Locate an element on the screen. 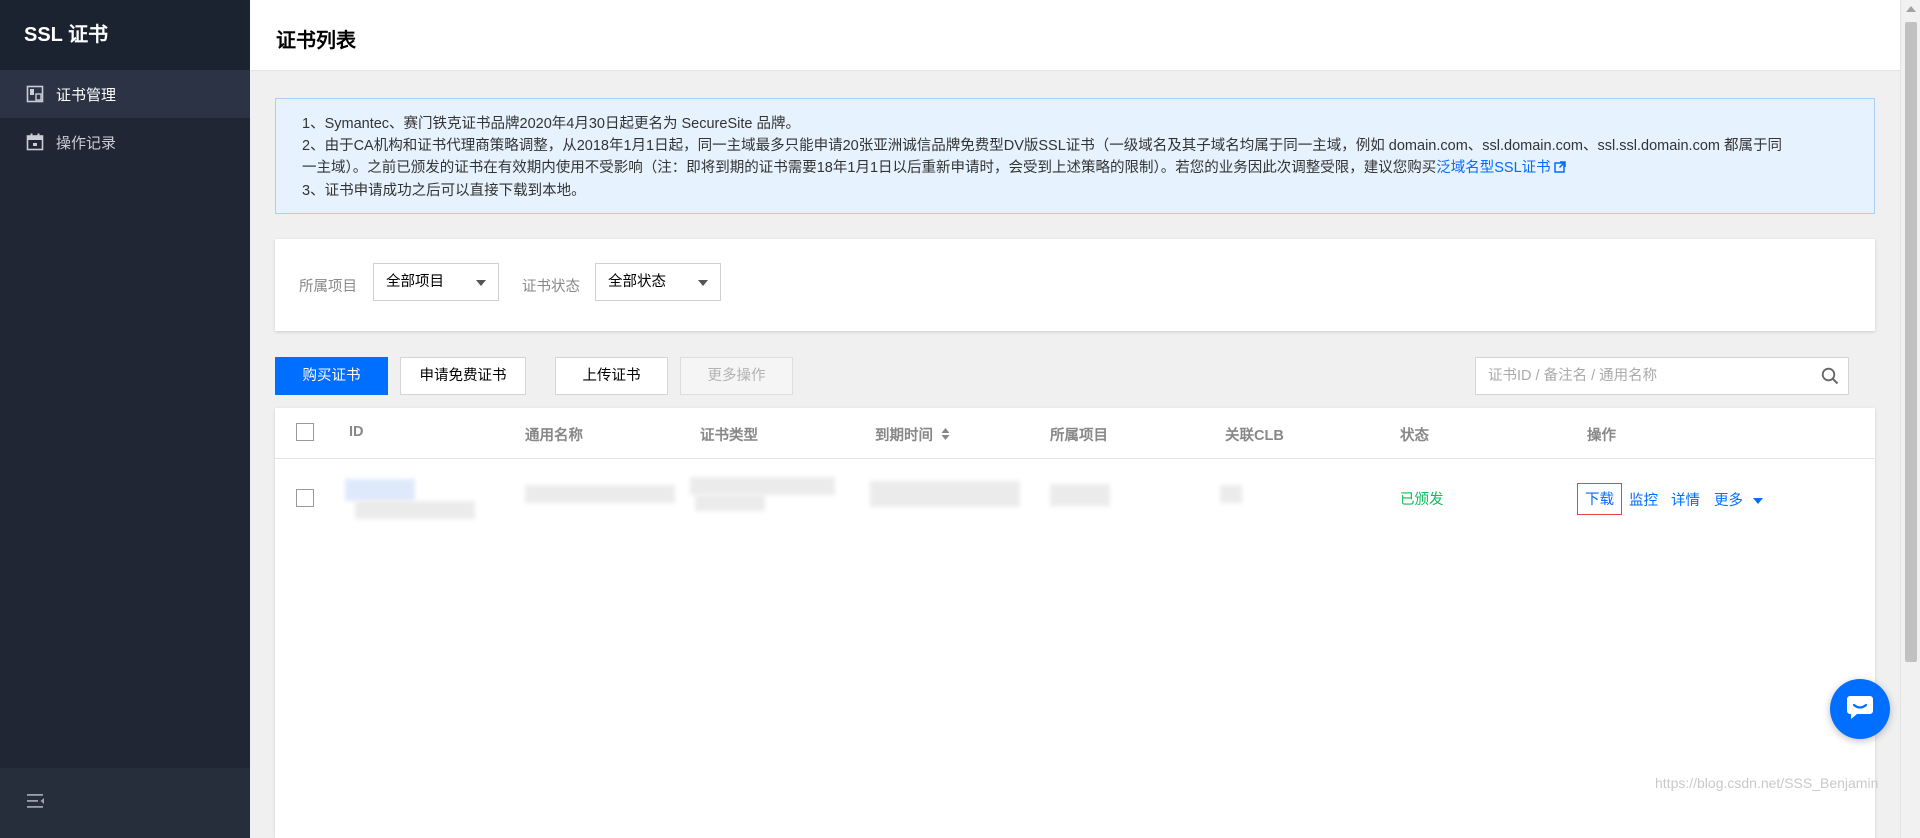 The width and height of the screenshot is (1920, 838). more-actions-dropdown: 更多 is located at coordinates (1738, 499).